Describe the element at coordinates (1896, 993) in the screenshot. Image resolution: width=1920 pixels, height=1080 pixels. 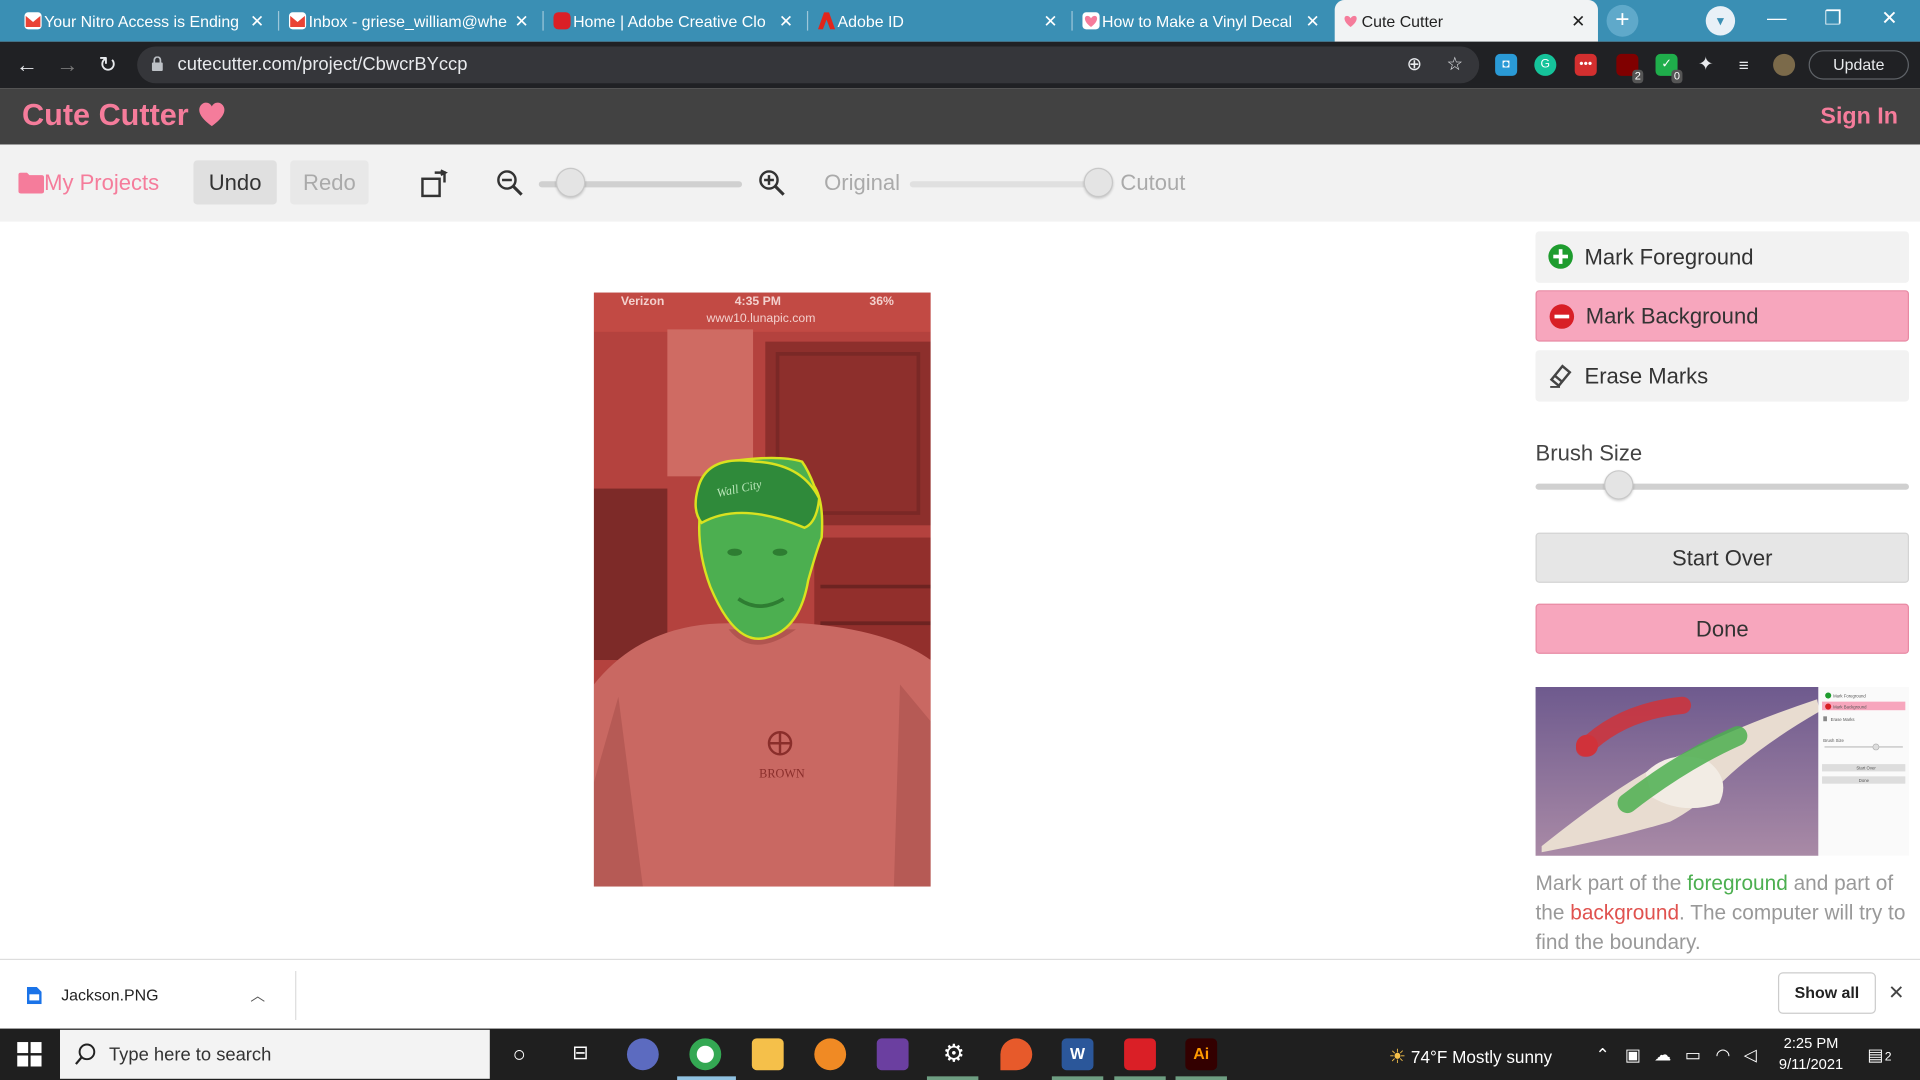
I see `close-downloads-icon: ✕` at that location.